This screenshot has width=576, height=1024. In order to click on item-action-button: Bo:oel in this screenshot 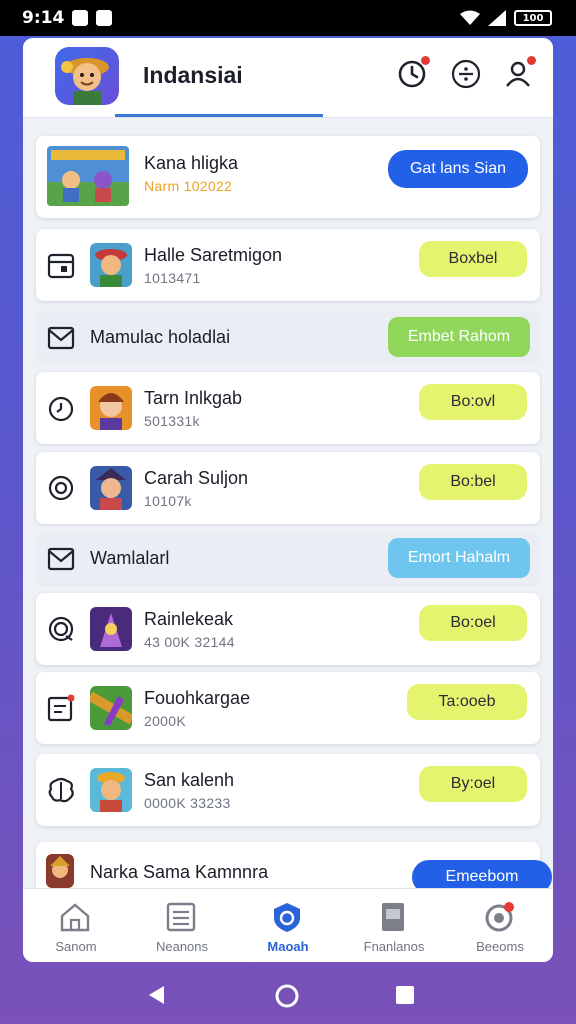, I will do `click(473, 623)`.